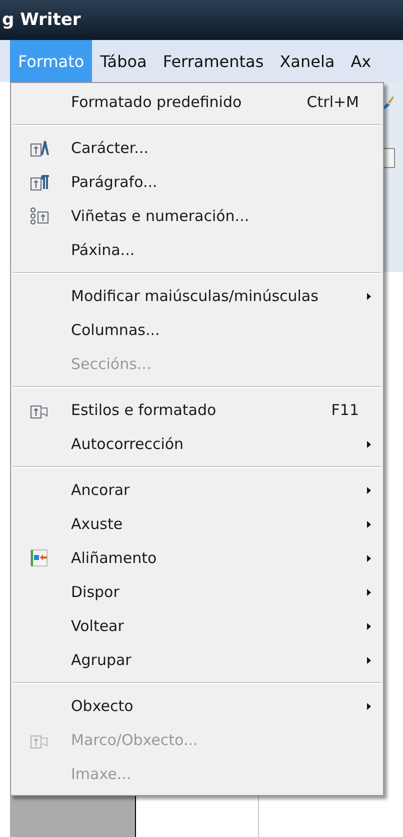  I want to click on menu-item: Voltear, so click(197, 626).